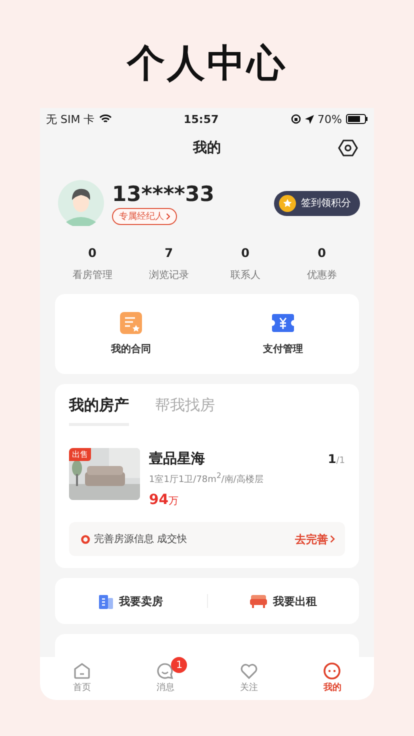 This screenshot has height=736, width=414. Describe the element at coordinates (201, 119) in the screenshot. I see `clock-time: 15:57` at that location.